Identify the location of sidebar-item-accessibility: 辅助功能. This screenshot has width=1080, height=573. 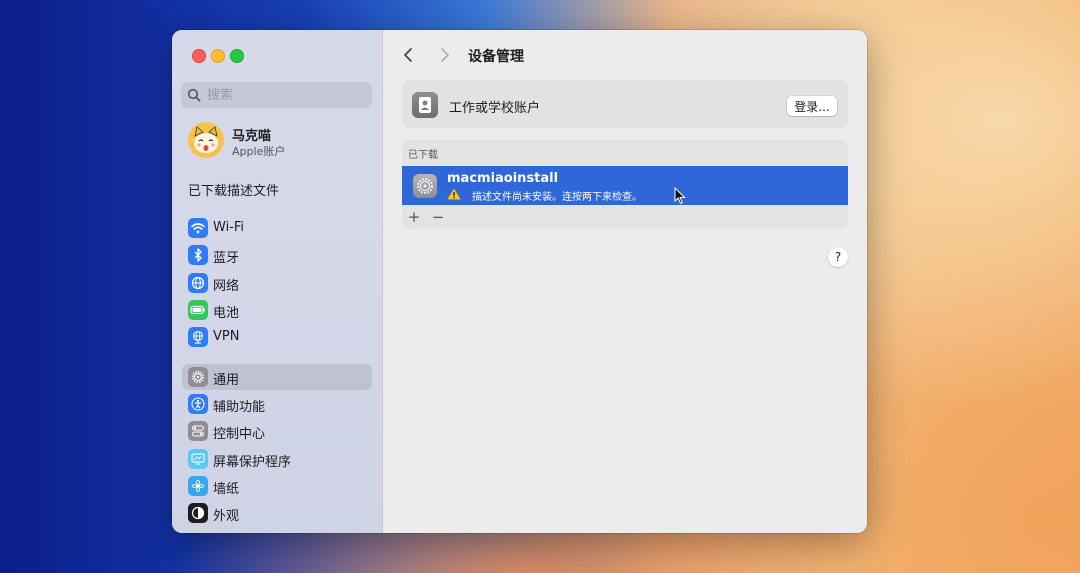
(277, 404).